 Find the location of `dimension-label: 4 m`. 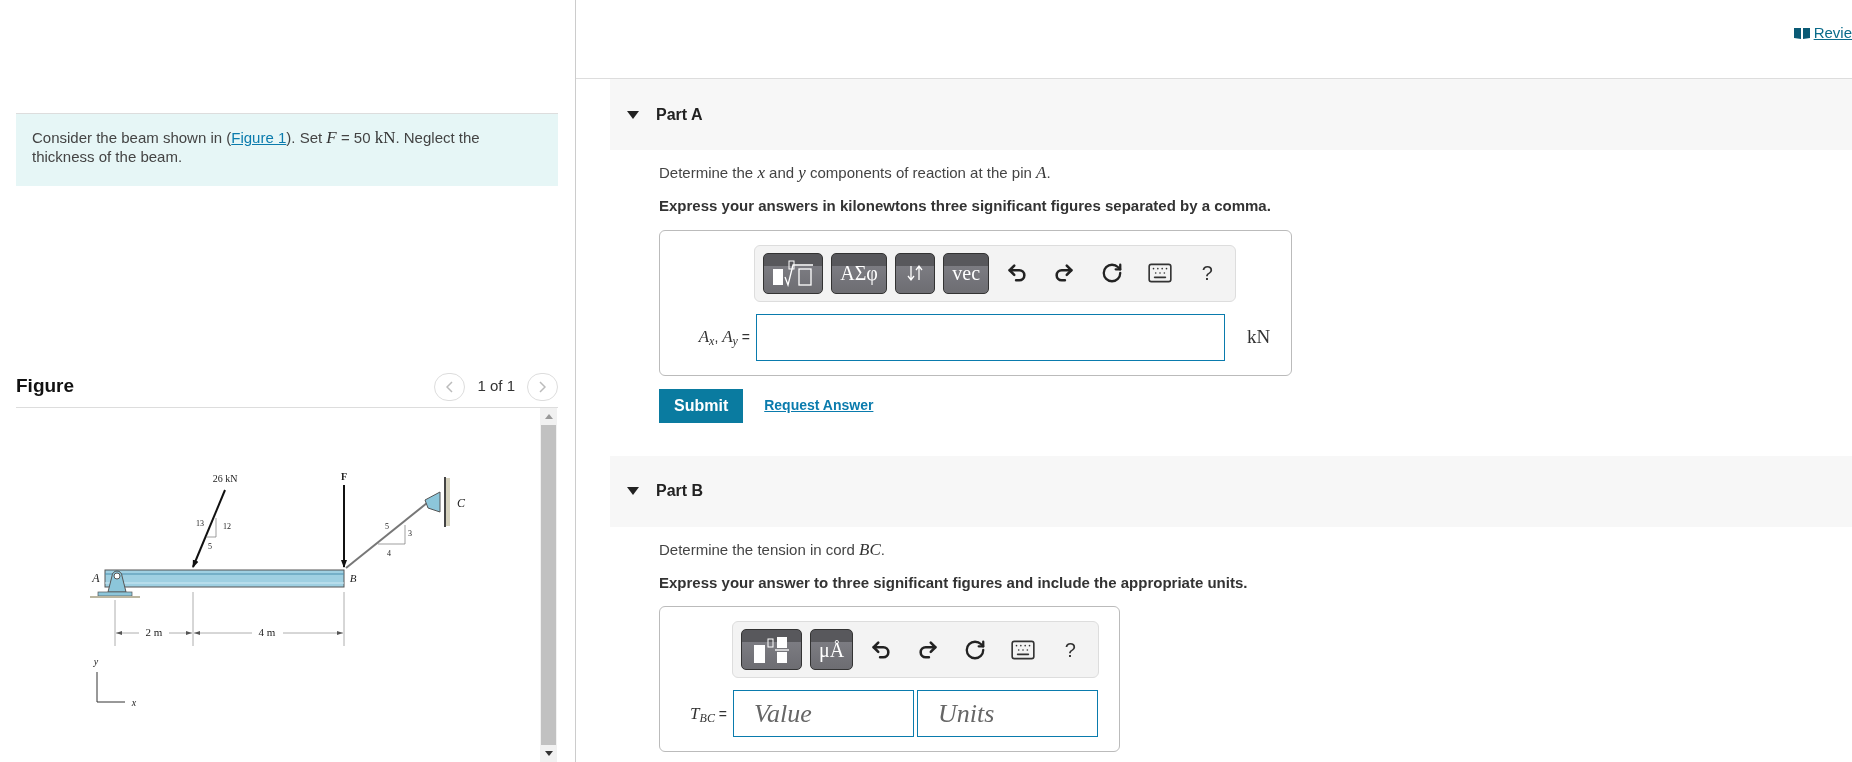

dimension-label: 4 m is located at coordinates (267, 632).